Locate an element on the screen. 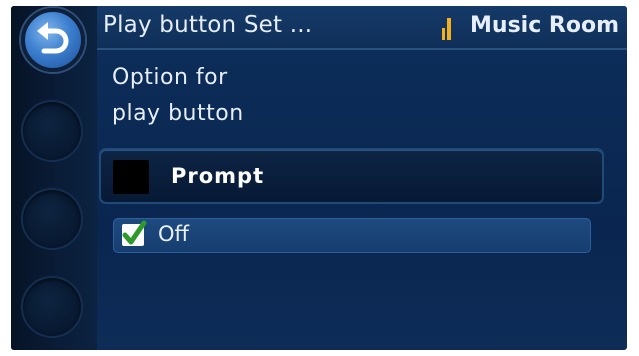 The image size is (639, 356). question-line-2: play button is located at coordinates (178, 113).